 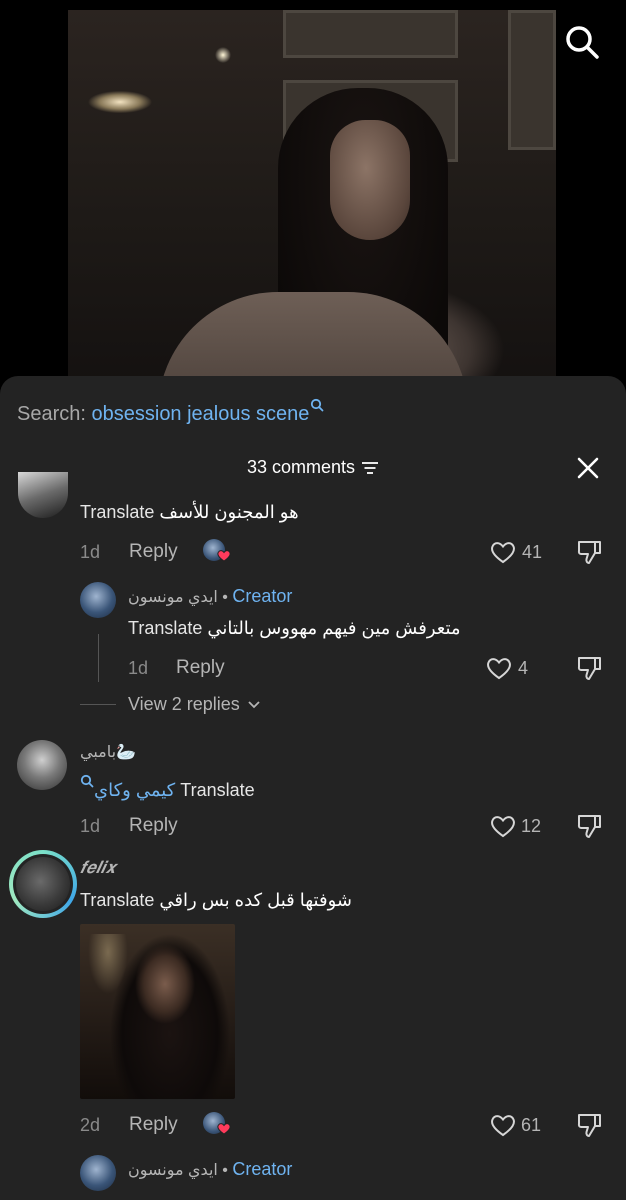 What do you see at coordinates (531, 1125) in the screenshot?
I see `like-count: 61` at bounding box center [531, 1125].